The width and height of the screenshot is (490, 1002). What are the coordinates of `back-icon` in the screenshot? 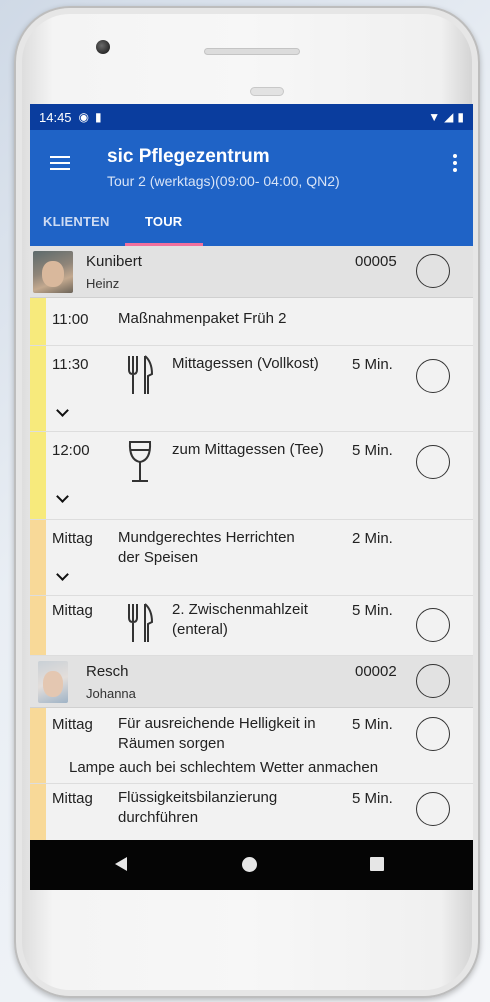 It's located at (121, 864).